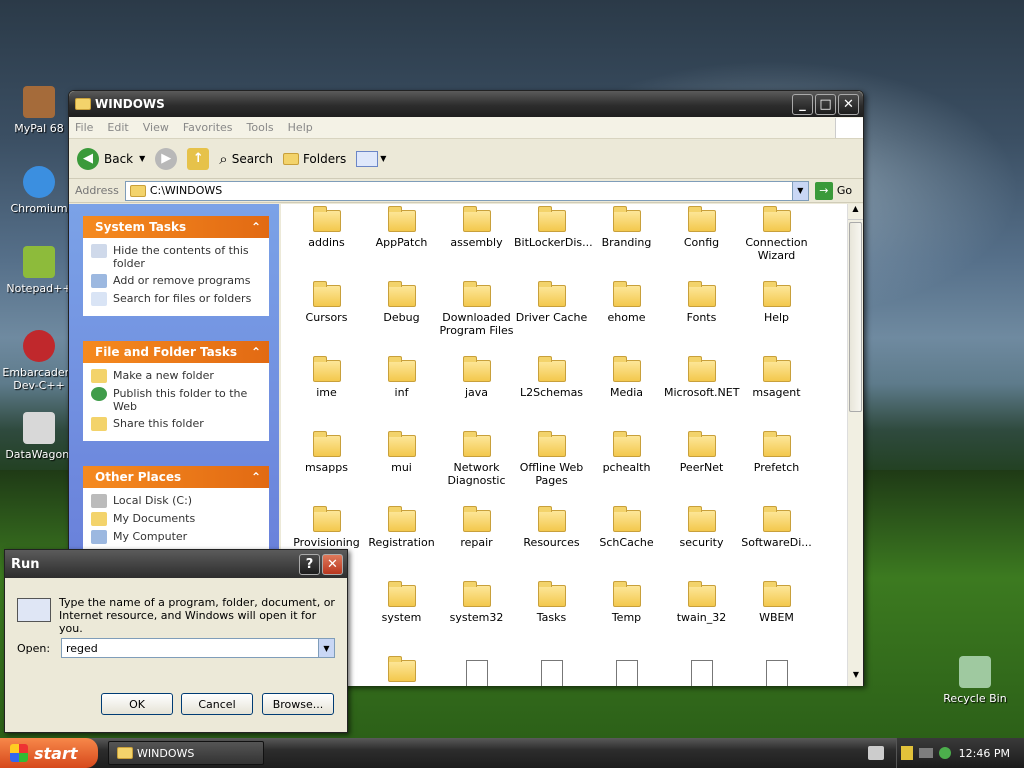  I want to click on folder-item: Debug, so click(401, 302).